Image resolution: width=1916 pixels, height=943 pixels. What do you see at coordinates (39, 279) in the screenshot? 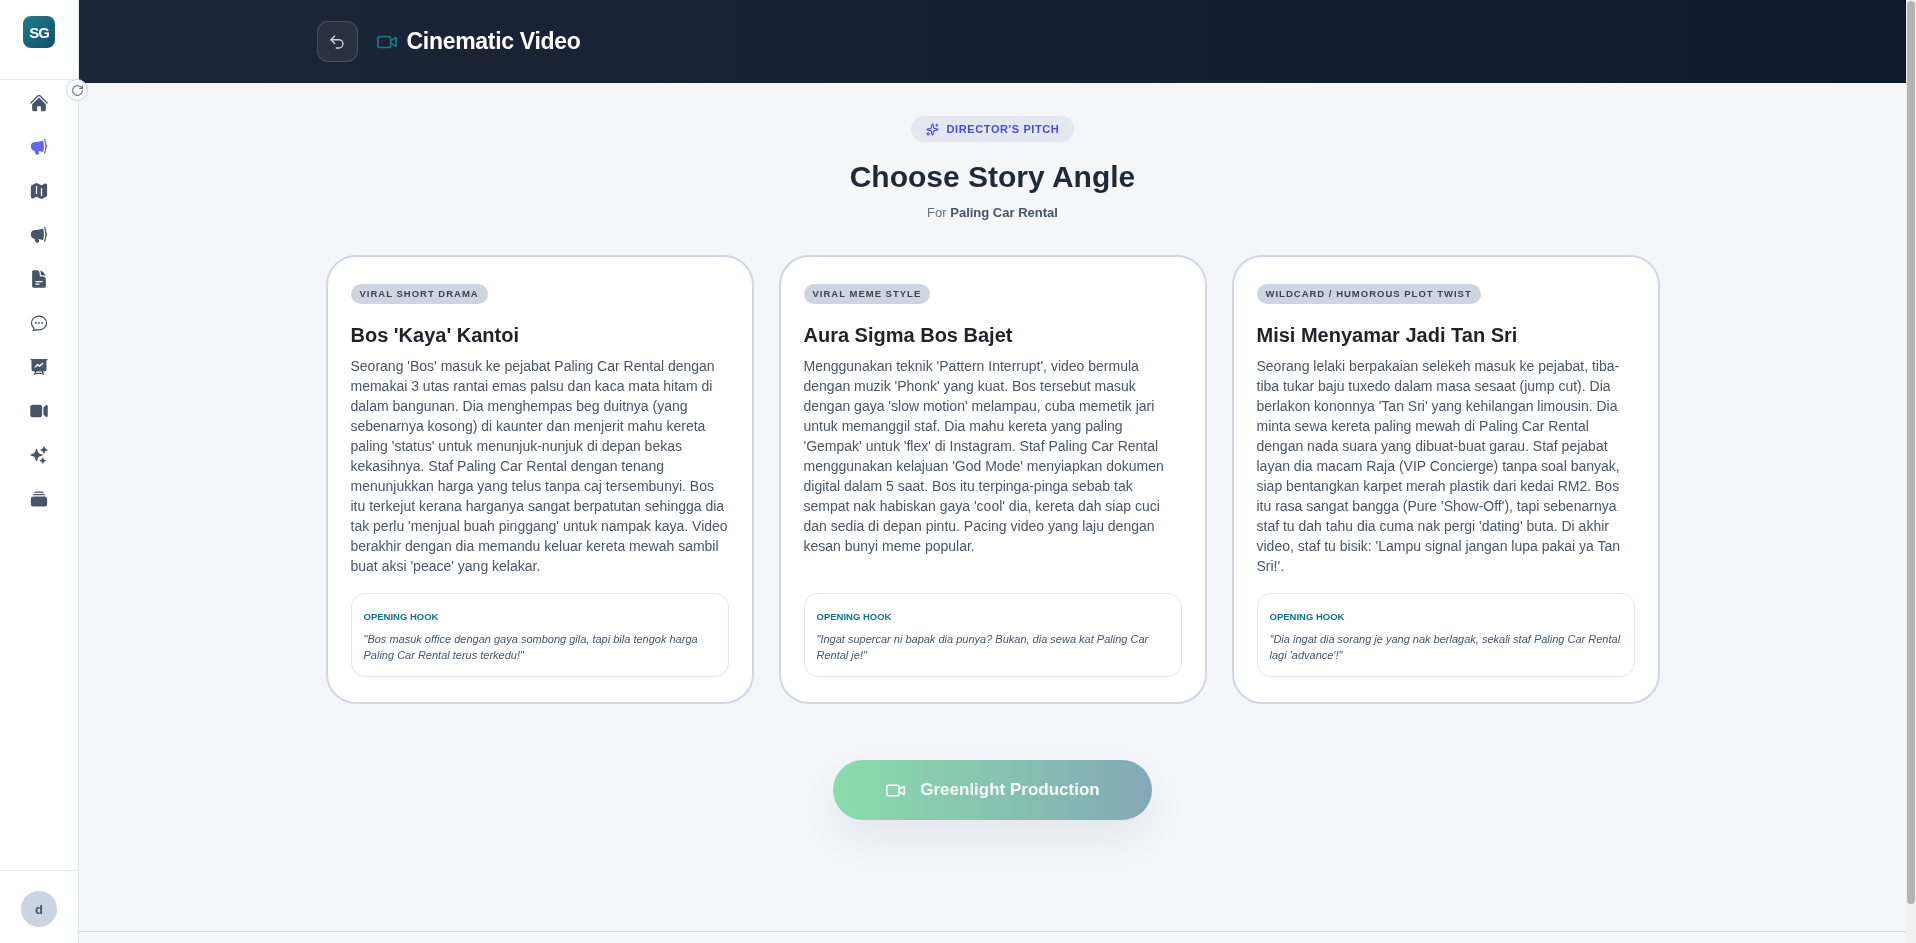
I see `document-icon` at bounding box center [39, 279].